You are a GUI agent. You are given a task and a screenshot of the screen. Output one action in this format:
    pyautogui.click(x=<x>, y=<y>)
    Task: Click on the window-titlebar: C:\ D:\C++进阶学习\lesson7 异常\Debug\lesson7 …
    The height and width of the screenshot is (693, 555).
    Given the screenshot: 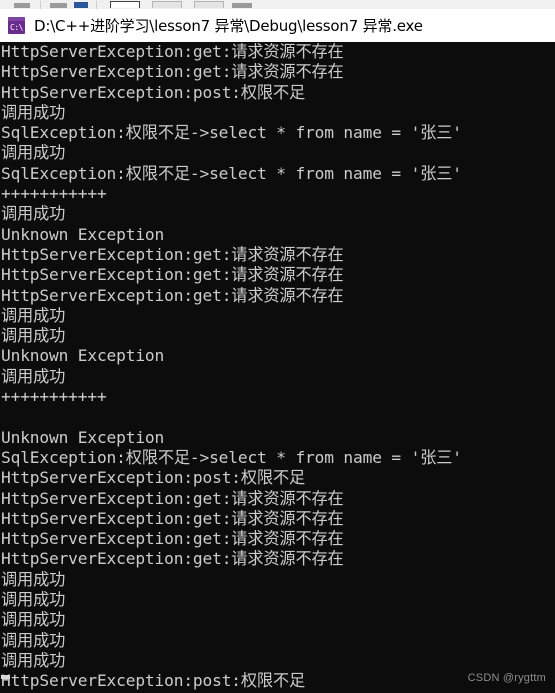 What is the action you would take?
    pyautogui.click(x=277, y=25)
    